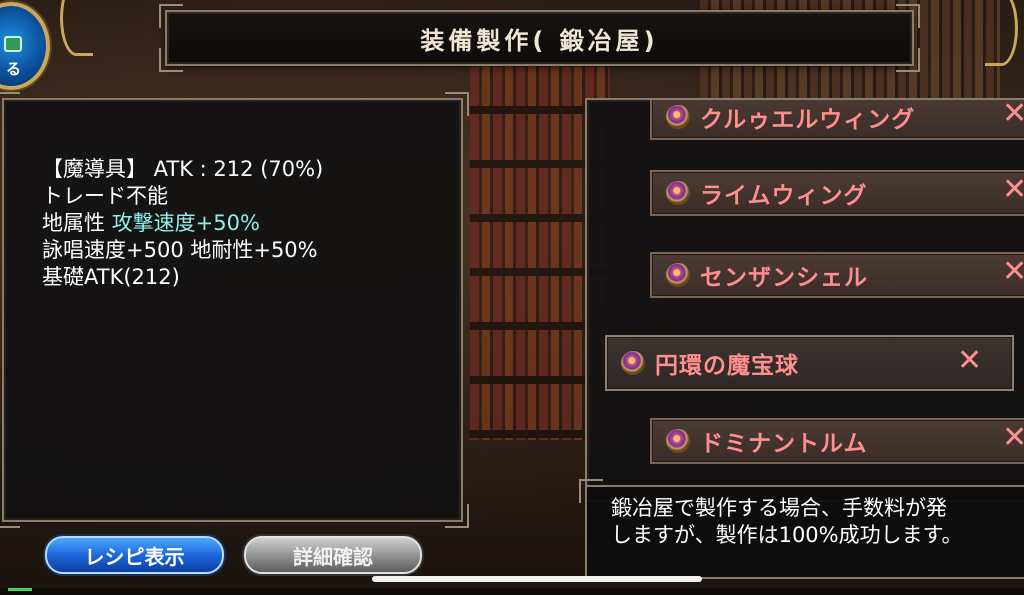 The image size is (1024, 595). I want to click on page-title: 装備製作( 鍛冶屋), so click(539, 40).